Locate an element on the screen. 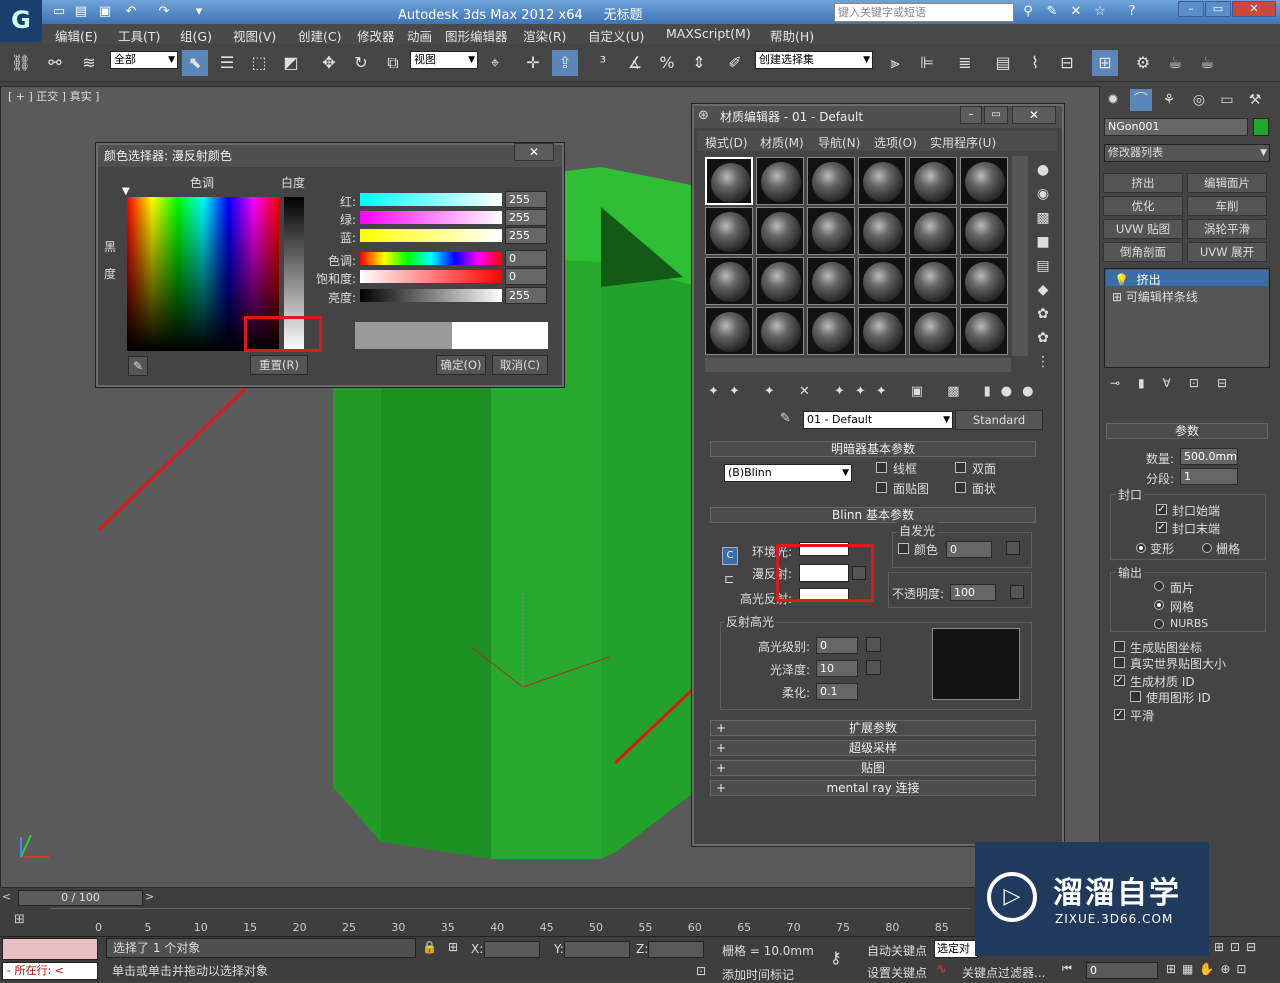 The height and width of the screenshot is (983, 1280). auto-key-button: 自动关键点 is located at coordinates (897, 950).